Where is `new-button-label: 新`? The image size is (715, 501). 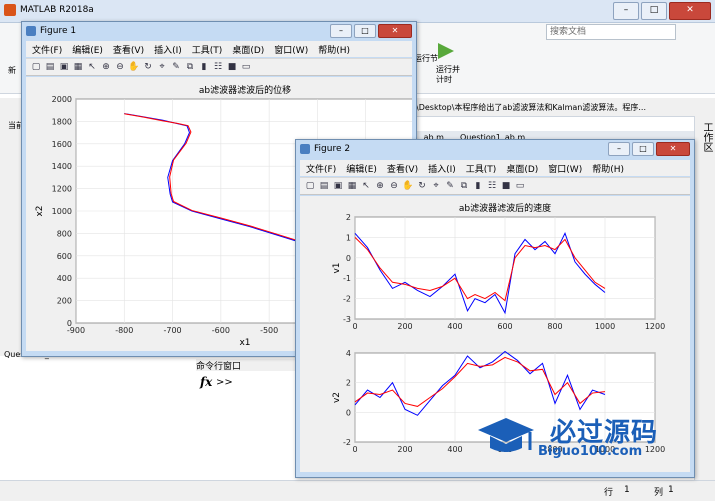
new-button-label: 新 is located at coordinates (12, 70).